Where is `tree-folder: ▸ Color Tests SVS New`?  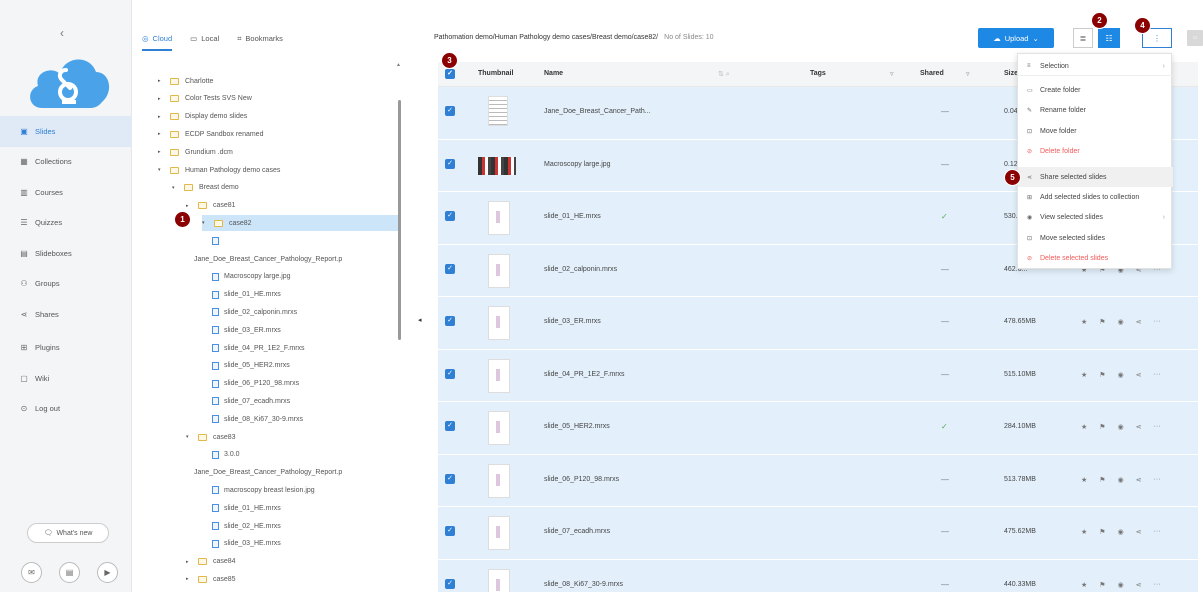 tree-folder: ▸ Color Tests SVS New is located at coordinates (205, 99).